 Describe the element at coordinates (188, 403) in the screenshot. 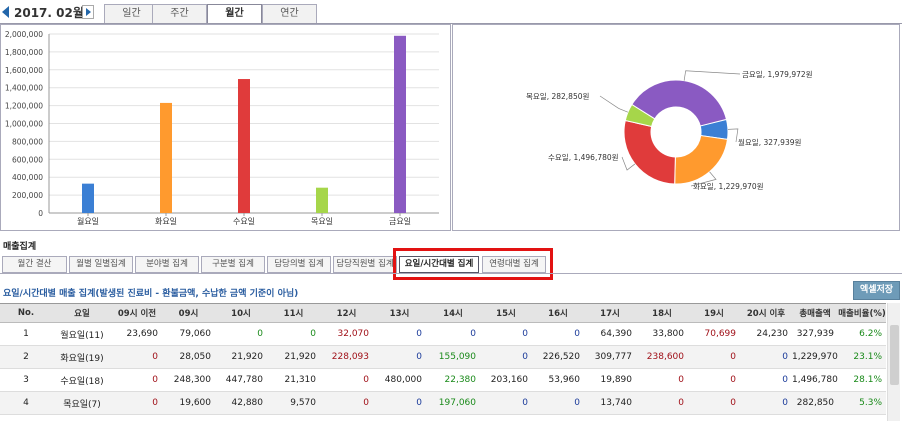

I see `value-cell: 19,600` at that location.